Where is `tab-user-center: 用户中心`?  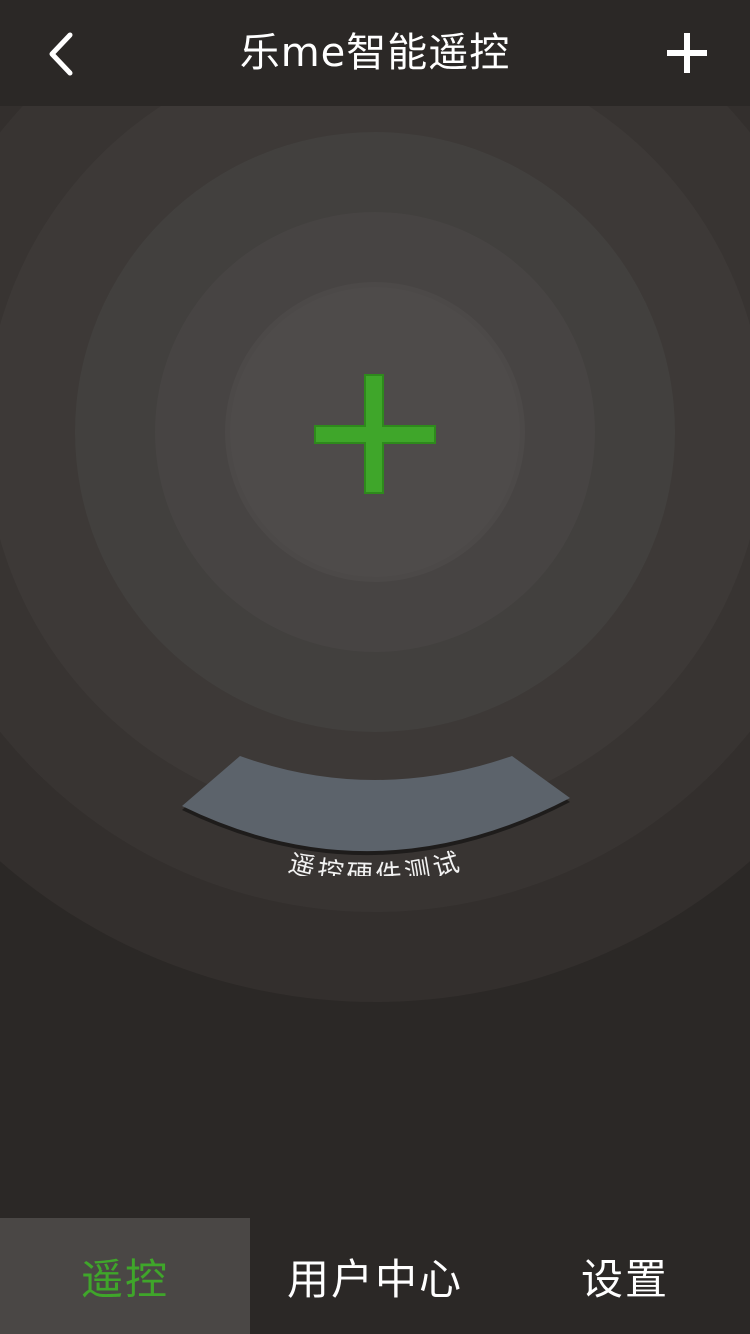 tab-user-center: 用户中心 is located at coordinates (375, 1276).